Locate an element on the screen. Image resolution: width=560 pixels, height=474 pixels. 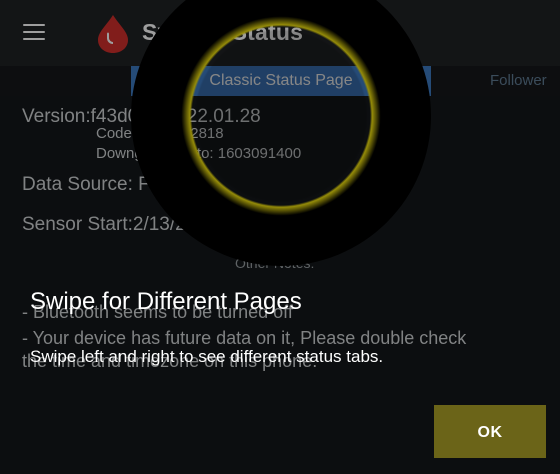
app-title: System Status is located at coordinates (223, 32).